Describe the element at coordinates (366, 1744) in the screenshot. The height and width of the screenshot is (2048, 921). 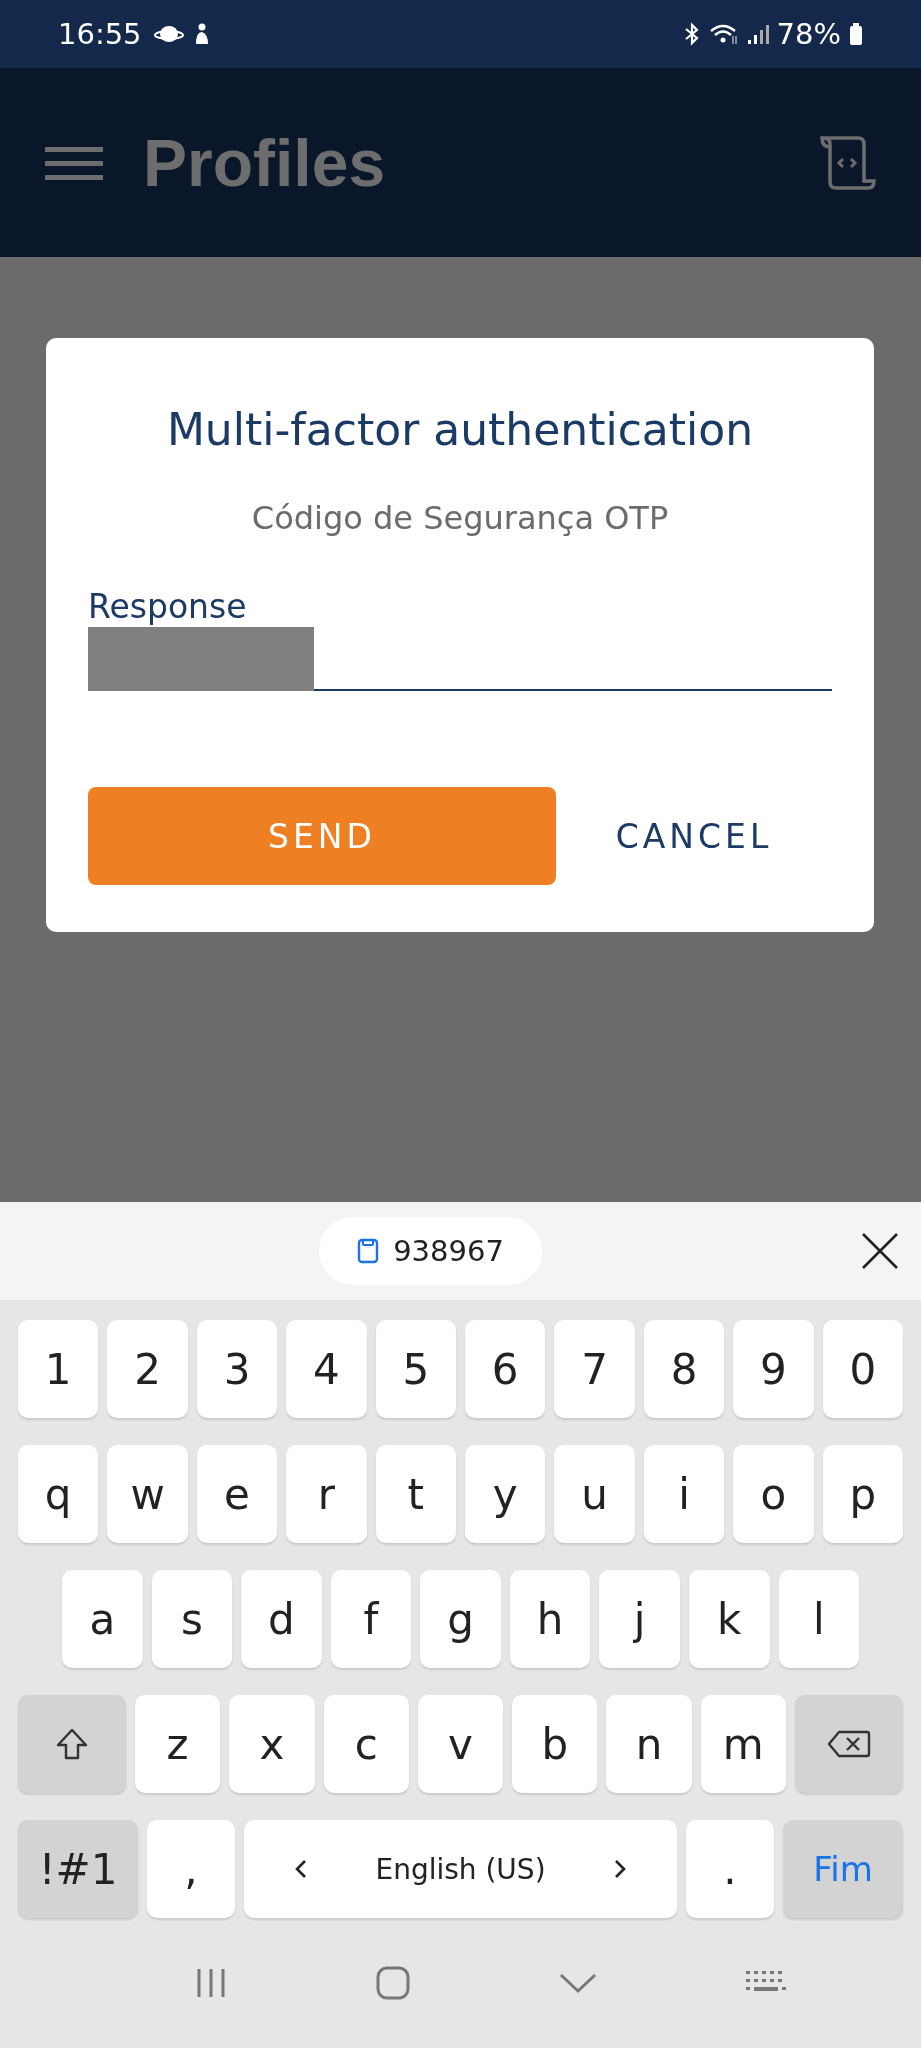
I see `keyboard-key: c` at that location.